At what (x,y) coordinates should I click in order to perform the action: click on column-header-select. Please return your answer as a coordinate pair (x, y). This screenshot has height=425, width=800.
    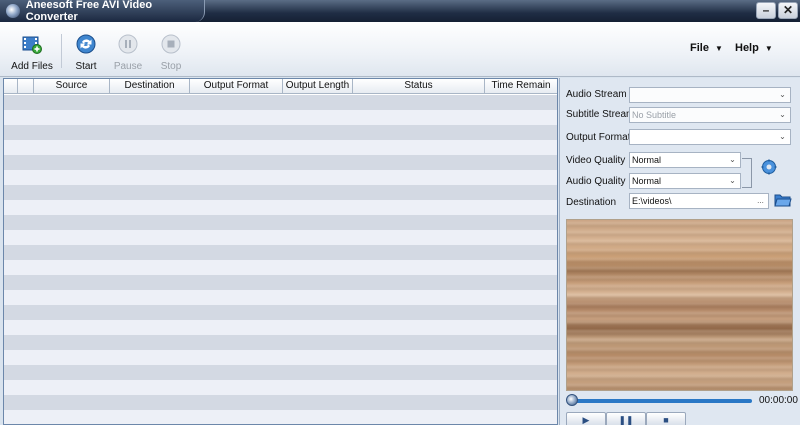
    Looking at the image, I should click on (11, 86).